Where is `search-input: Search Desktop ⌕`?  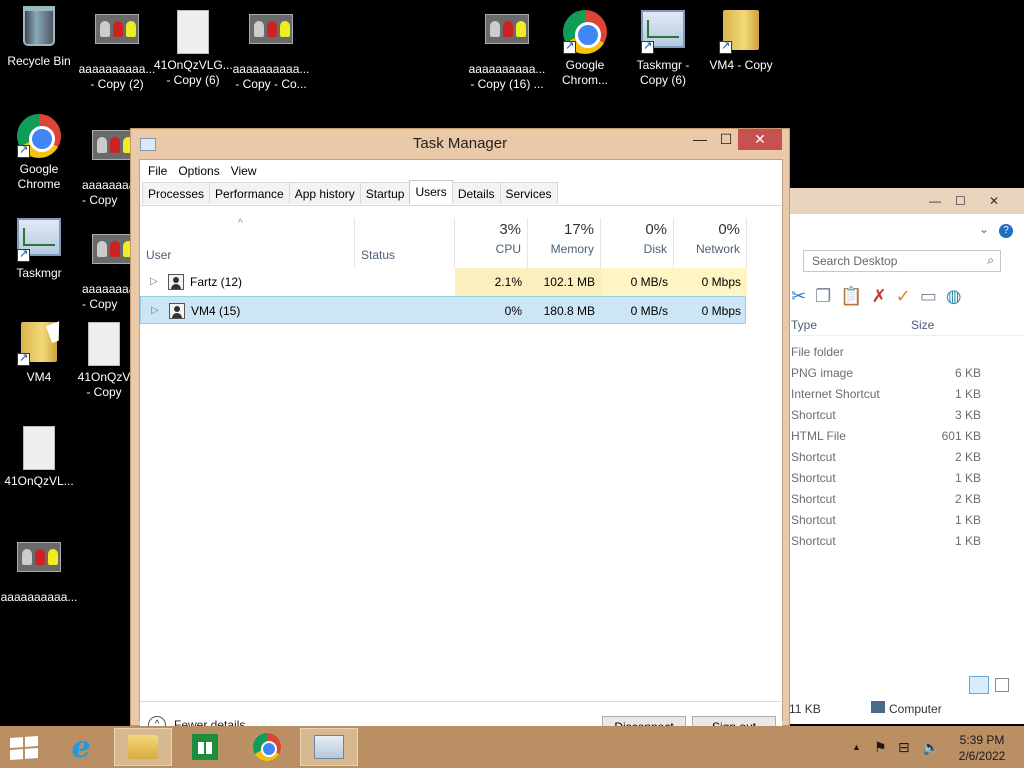
search-input: Search Desktop ⌕ is located at coordinates (902, 261).